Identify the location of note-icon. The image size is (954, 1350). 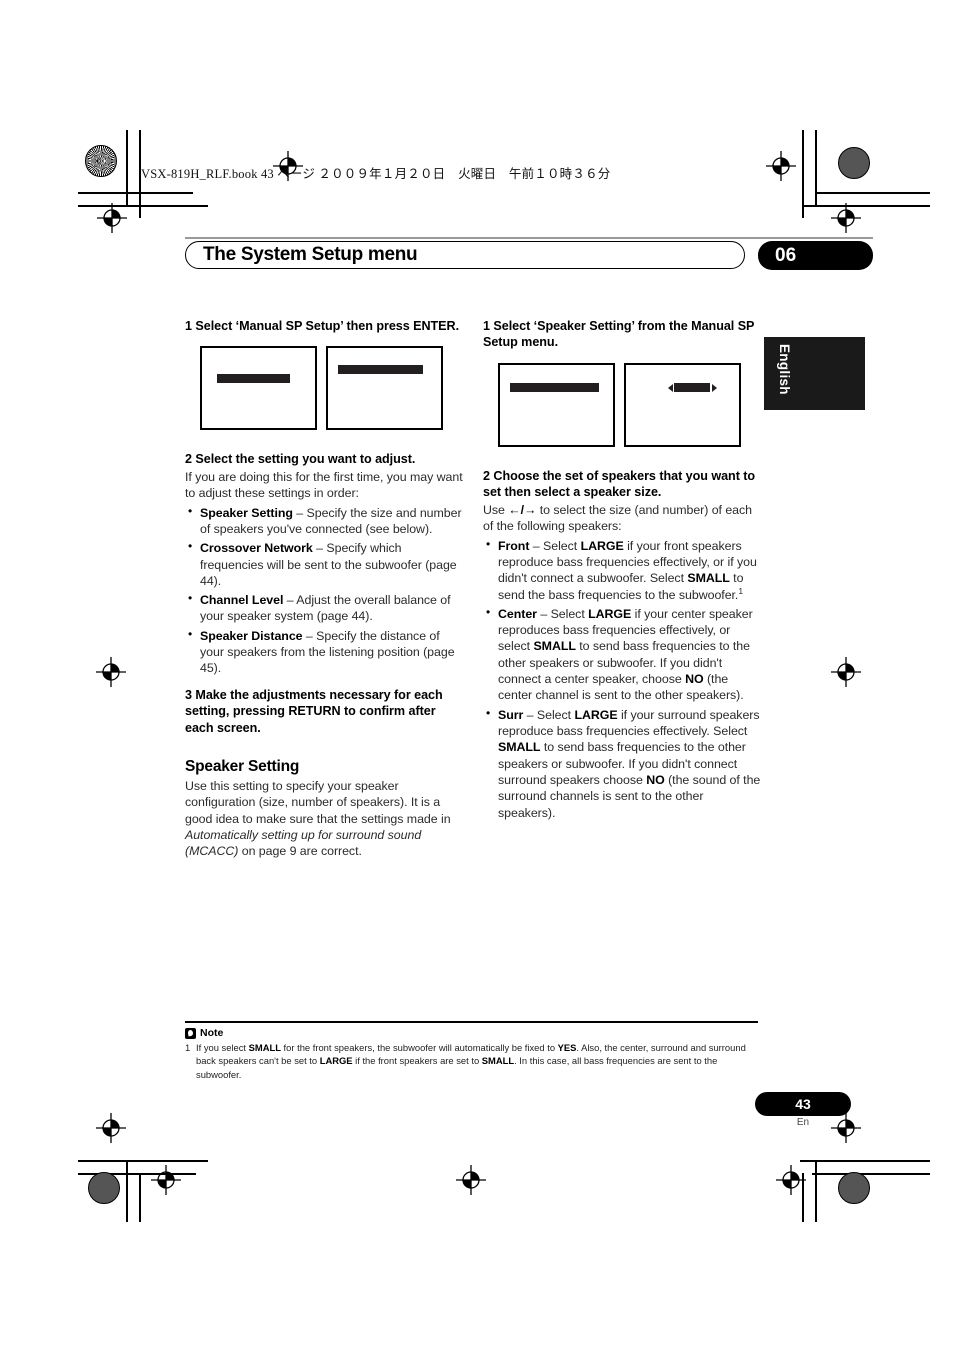
(190, 1033).